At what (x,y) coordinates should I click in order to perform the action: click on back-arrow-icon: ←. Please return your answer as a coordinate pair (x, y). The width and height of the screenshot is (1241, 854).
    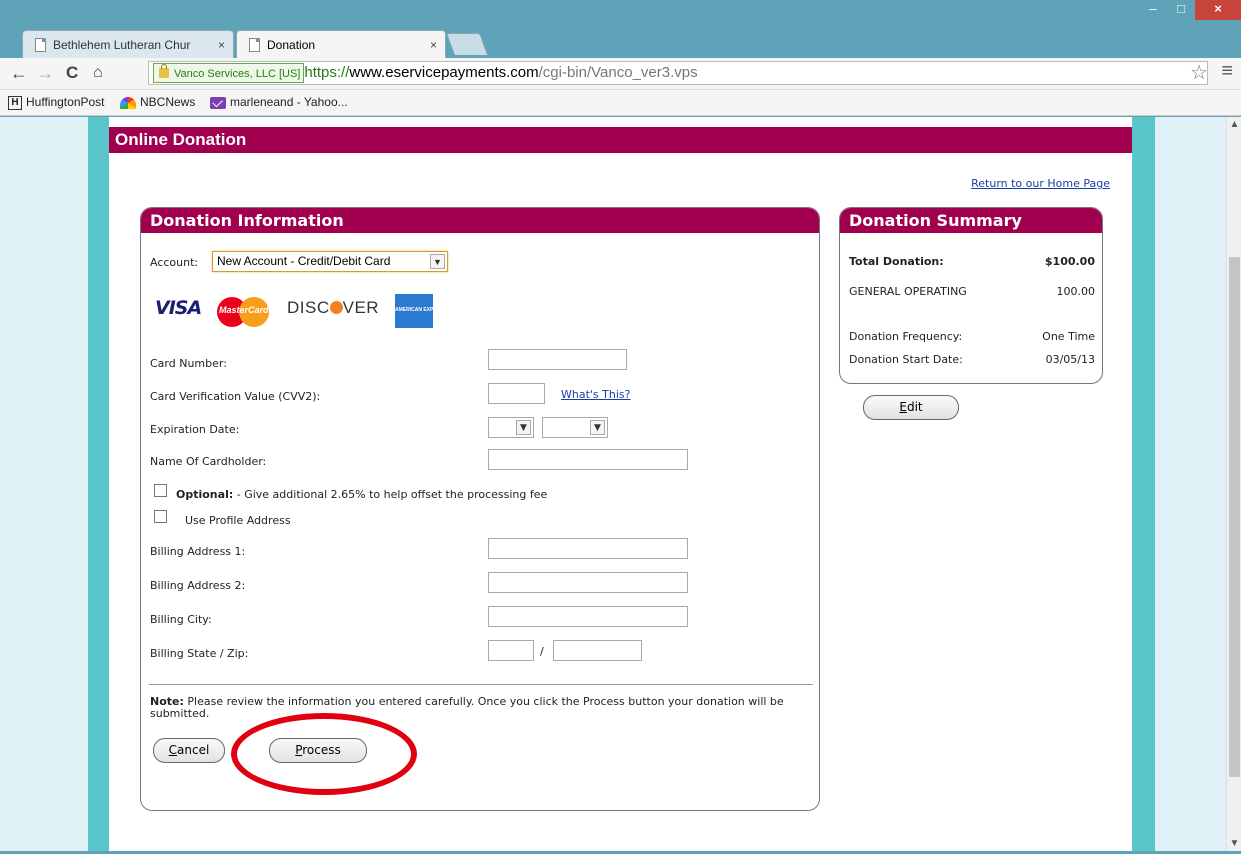
    Looking at the image, I should click on (19, 73).